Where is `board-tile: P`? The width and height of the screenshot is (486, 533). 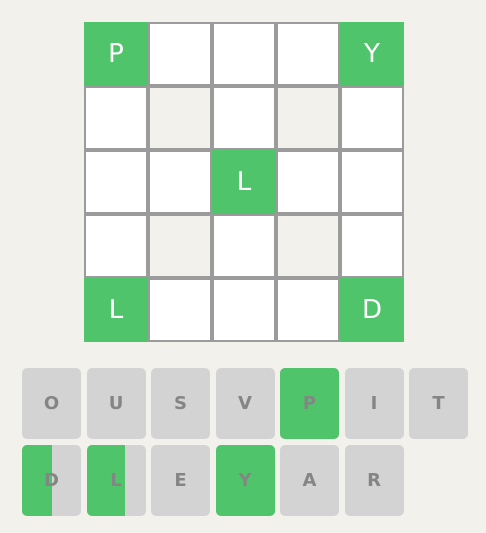
board-tile: P is located at coordinates (116, 54).